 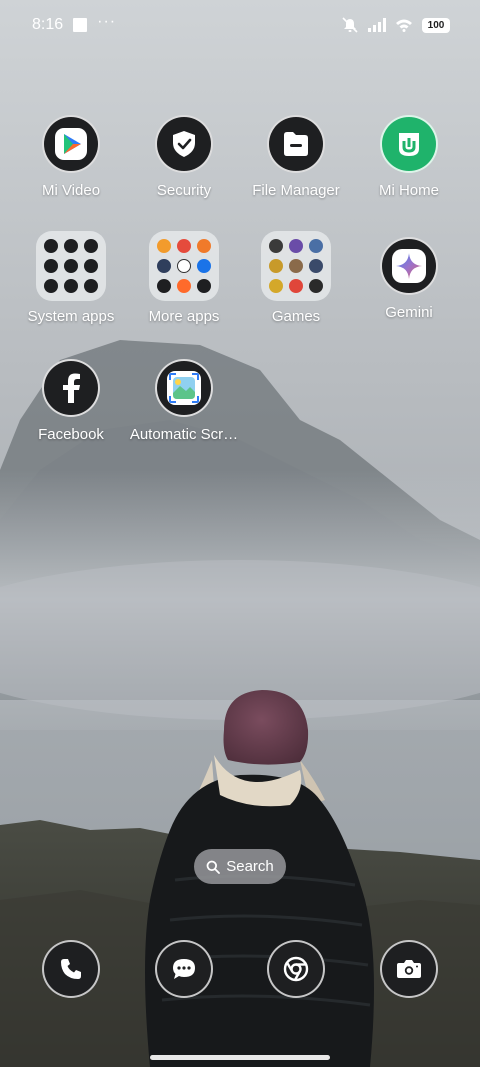 I want to click on search-icon, so click(x=213, y=867).